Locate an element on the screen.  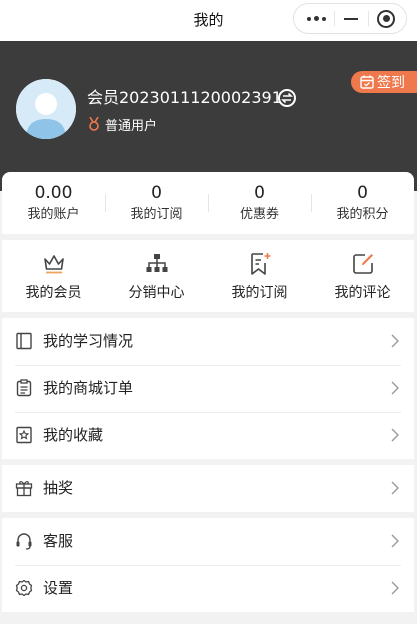
menu-item-label: 我的收藏 is located at coordinates (73, 435).